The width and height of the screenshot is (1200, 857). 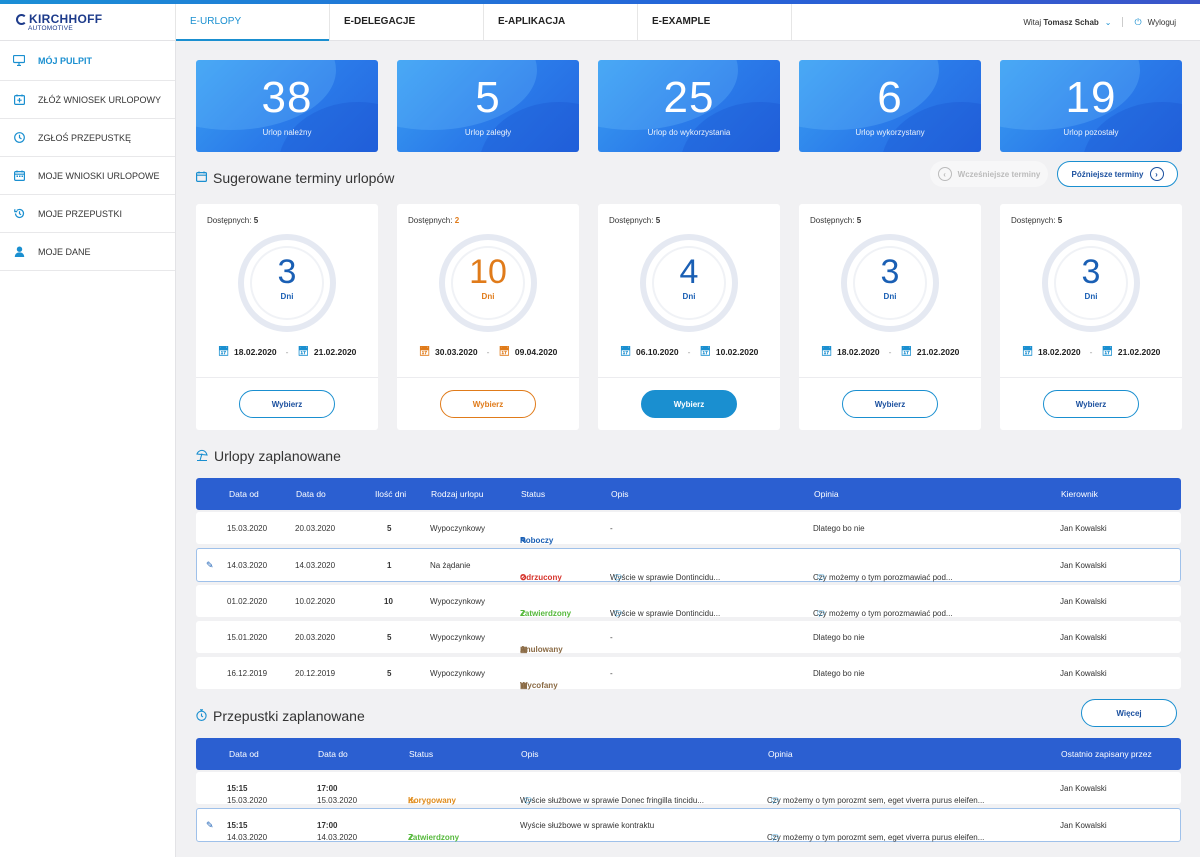 What do you see at coordinates (407, 22) in the screenshot?
I see `tab-e-delegacje: E-DELEGACJE` at bounding box center [407, 22].